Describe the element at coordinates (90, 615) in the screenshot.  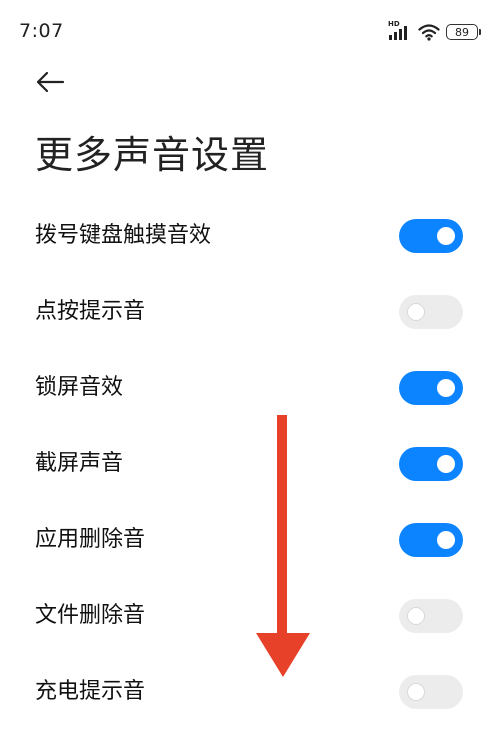
I see `setting-label: 文件删除音` at that location.